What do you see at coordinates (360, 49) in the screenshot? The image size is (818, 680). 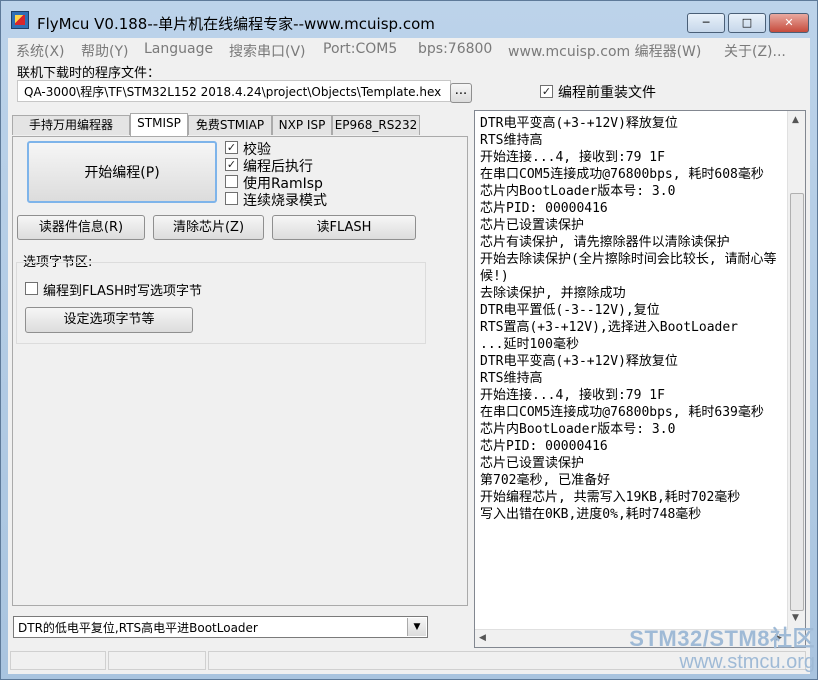 I see `menu-port: Port:COM5` at bounding box center [360, 49].